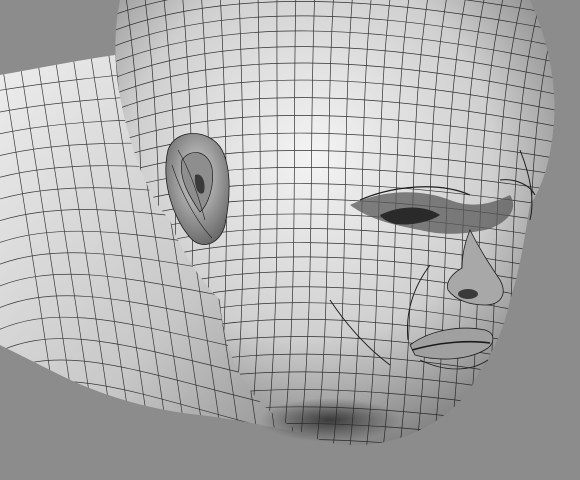 The height and width of the screenshot is (480, 580). What do you see at coordinates (330, 420) in the screenshot?
I see `jaw-shadow` at bounding box center [330, 420].